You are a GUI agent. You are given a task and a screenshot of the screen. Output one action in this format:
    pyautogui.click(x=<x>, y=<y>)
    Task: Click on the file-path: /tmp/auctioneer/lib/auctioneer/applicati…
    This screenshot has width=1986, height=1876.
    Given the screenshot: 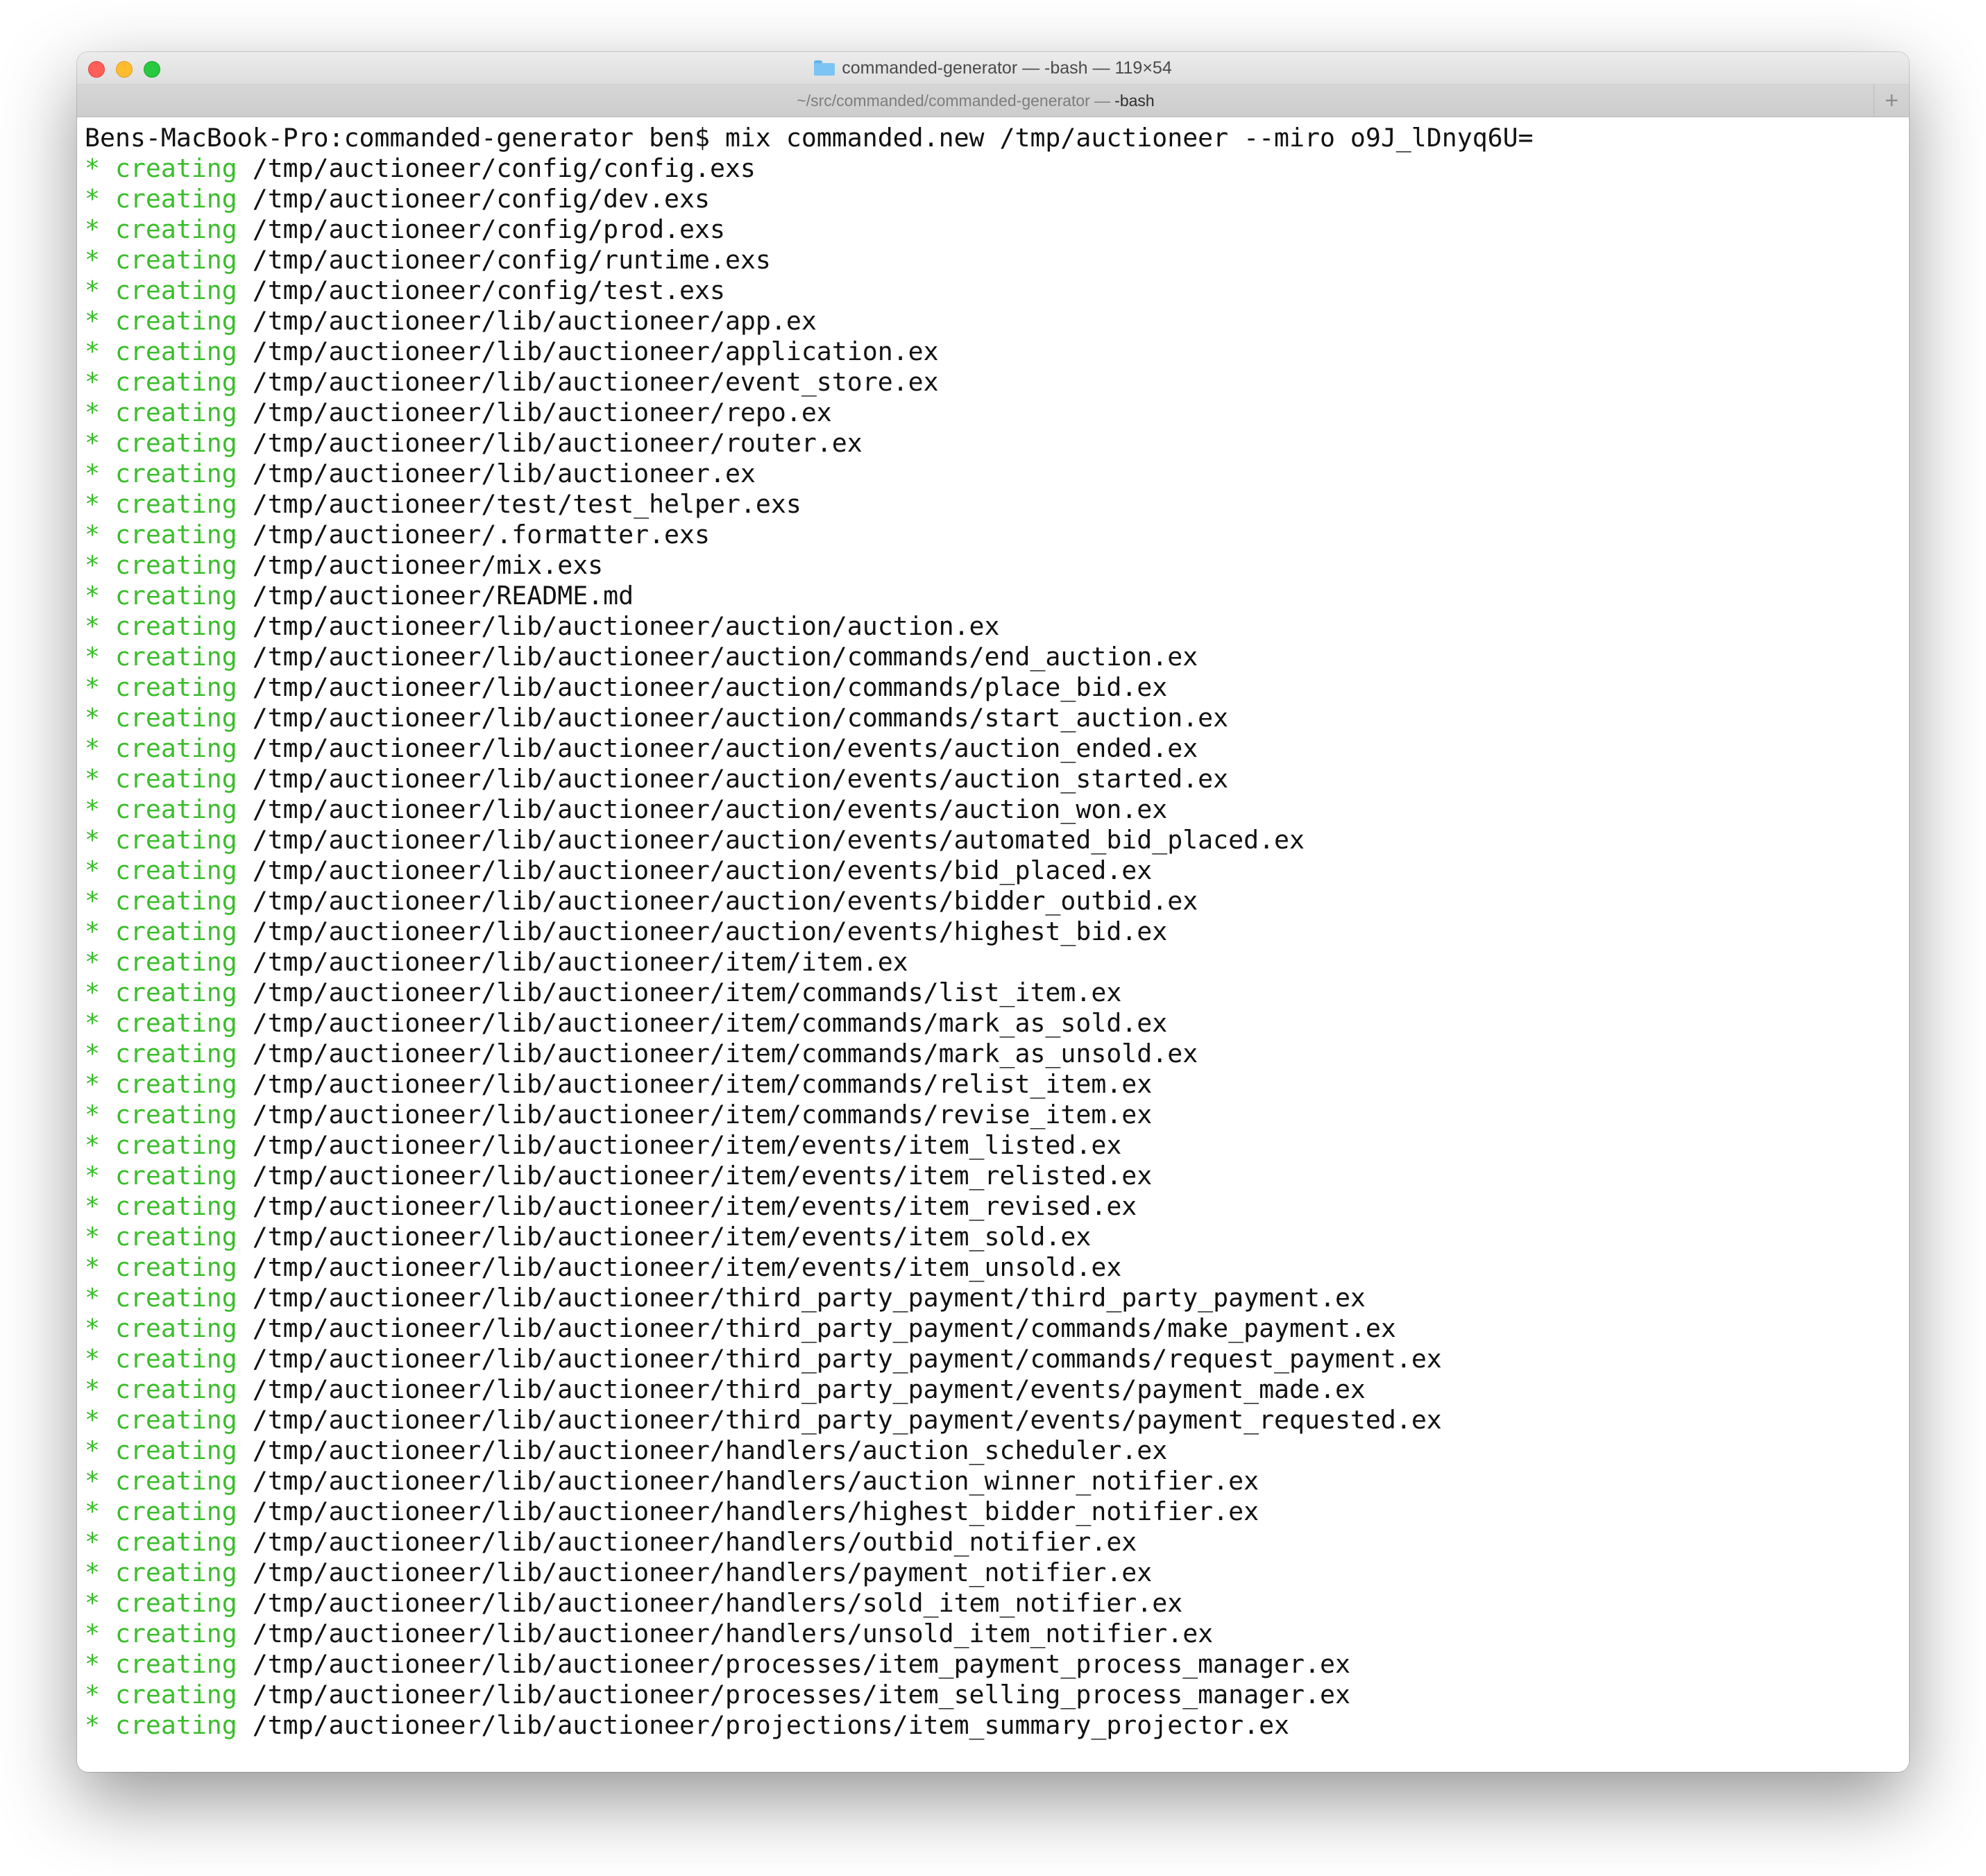 What is the action you would take?
    pyautogui.click(x=595, y=351)
    